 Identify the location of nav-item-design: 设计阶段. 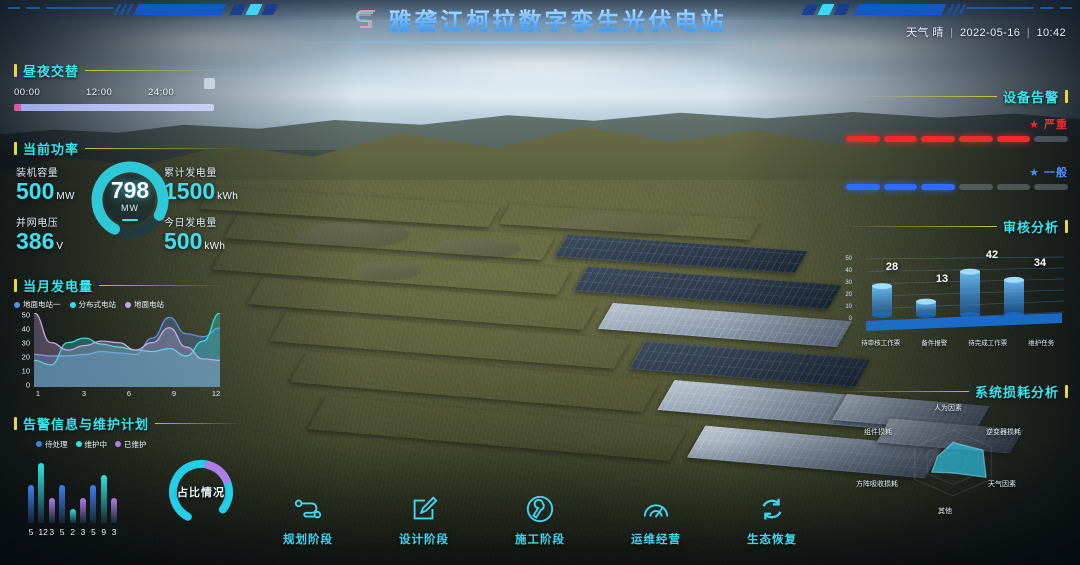
(424, 520).